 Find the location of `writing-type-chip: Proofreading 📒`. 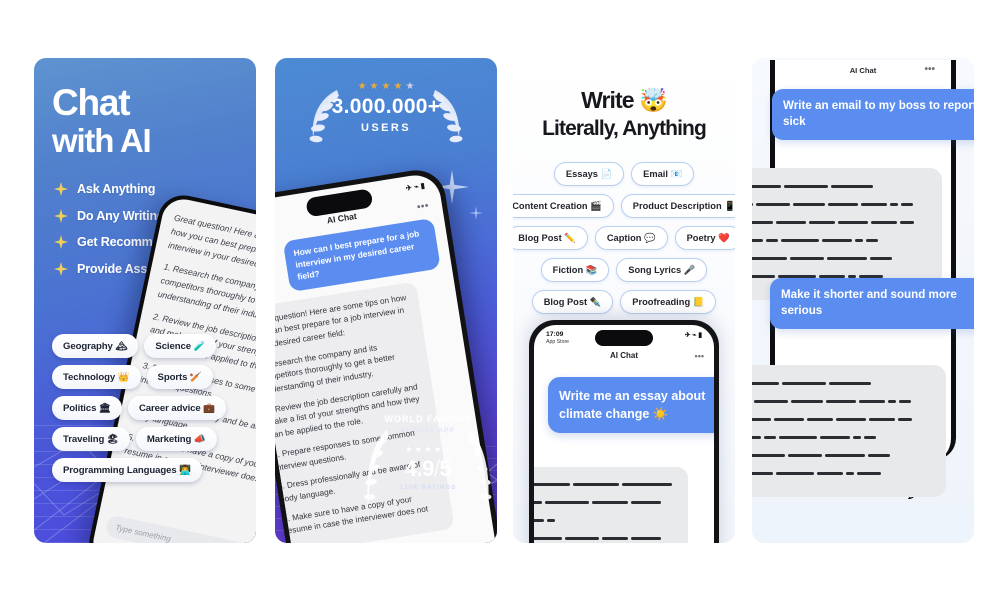

writing-type-chip: Proofreading 📒 is located at coordinates (668, 302).